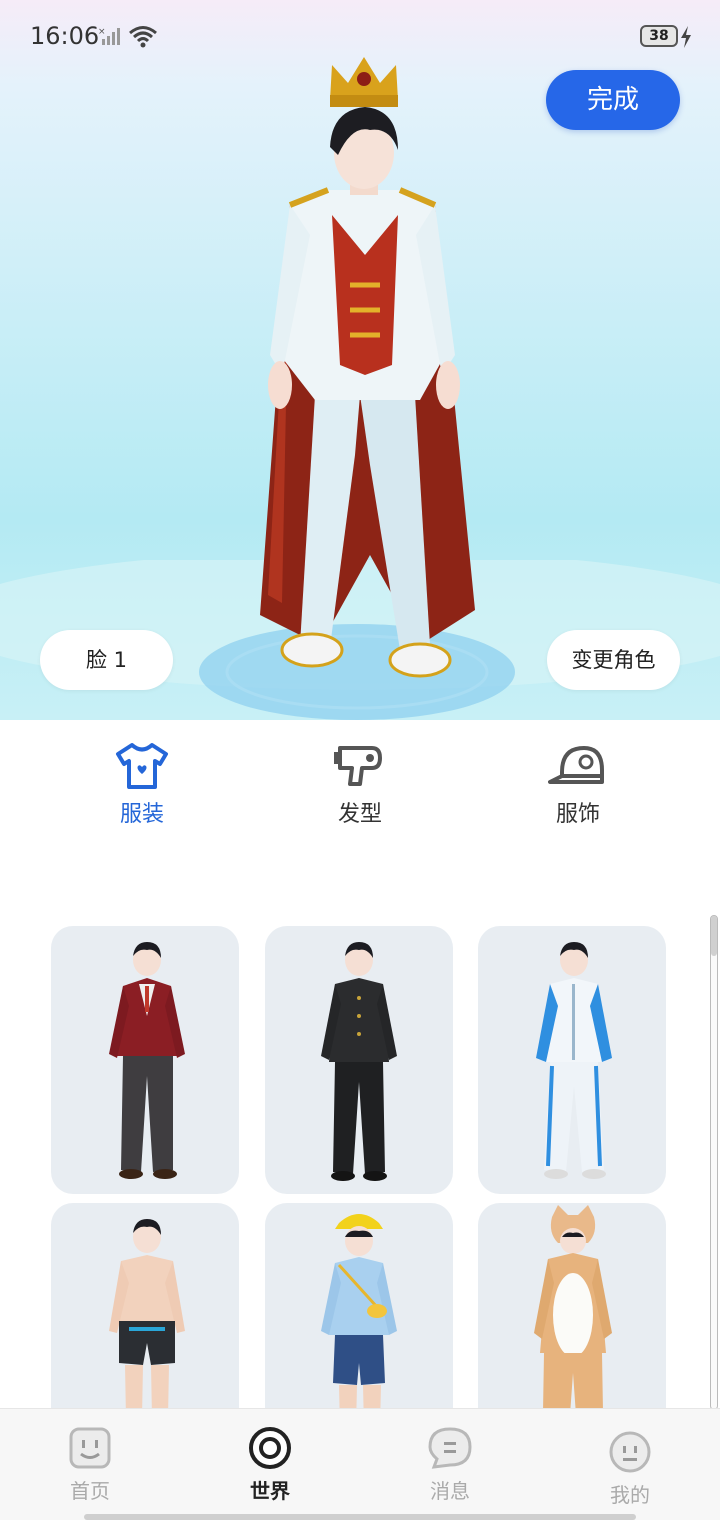 This screenshot has width=720, height=1520. I want to click on outfit-card-swimwear, so click(145, 1305).